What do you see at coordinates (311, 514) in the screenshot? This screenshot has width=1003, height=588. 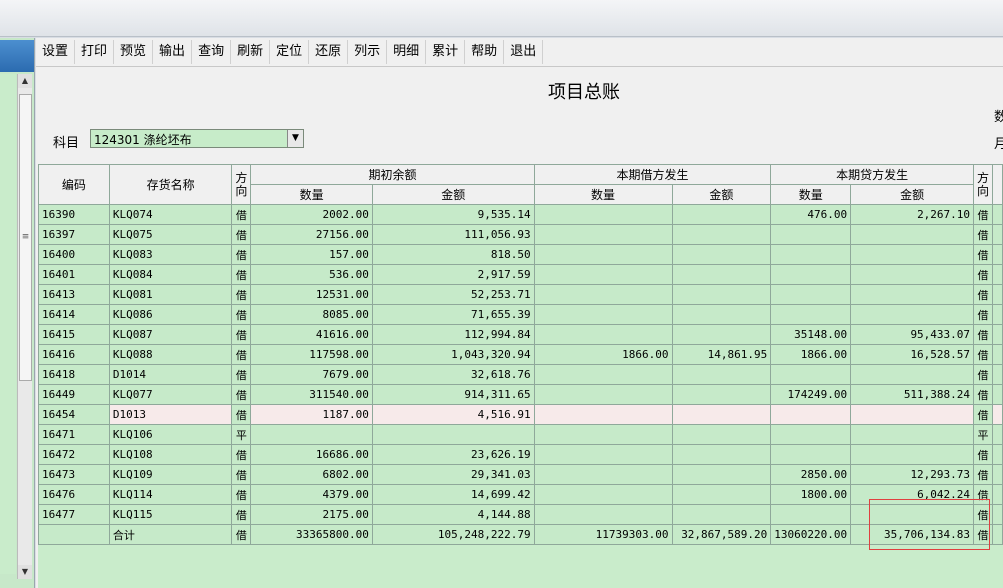 I see `cell-oq: 2175.00` at bounding box center [311, 514].